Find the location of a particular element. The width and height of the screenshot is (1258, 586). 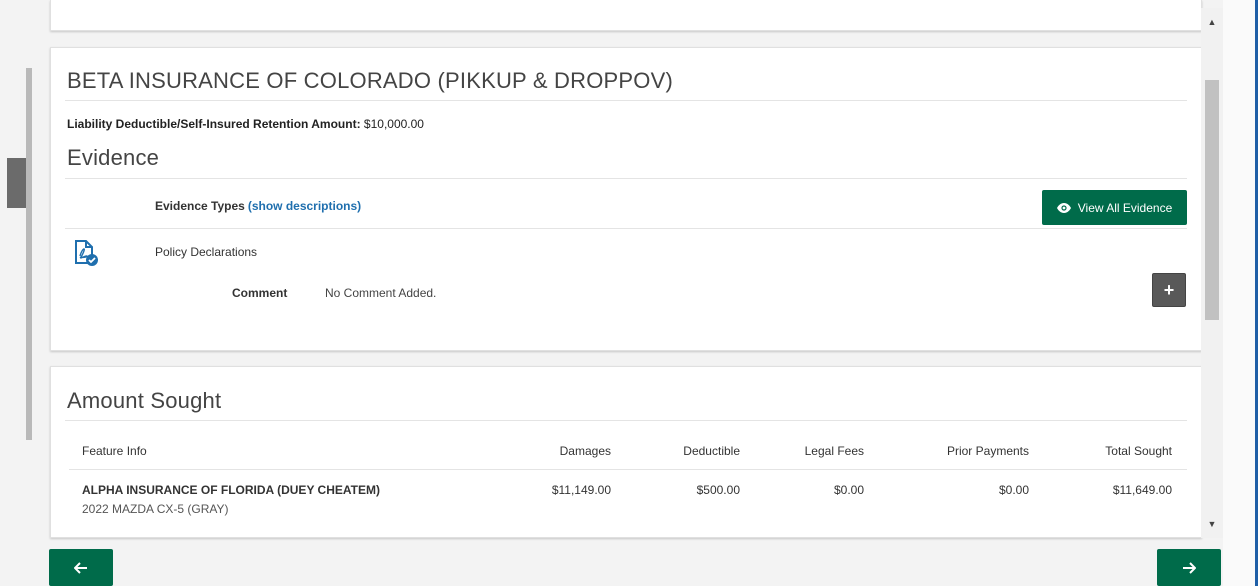

arrow-left-icon is located at coordinates (80, 567).